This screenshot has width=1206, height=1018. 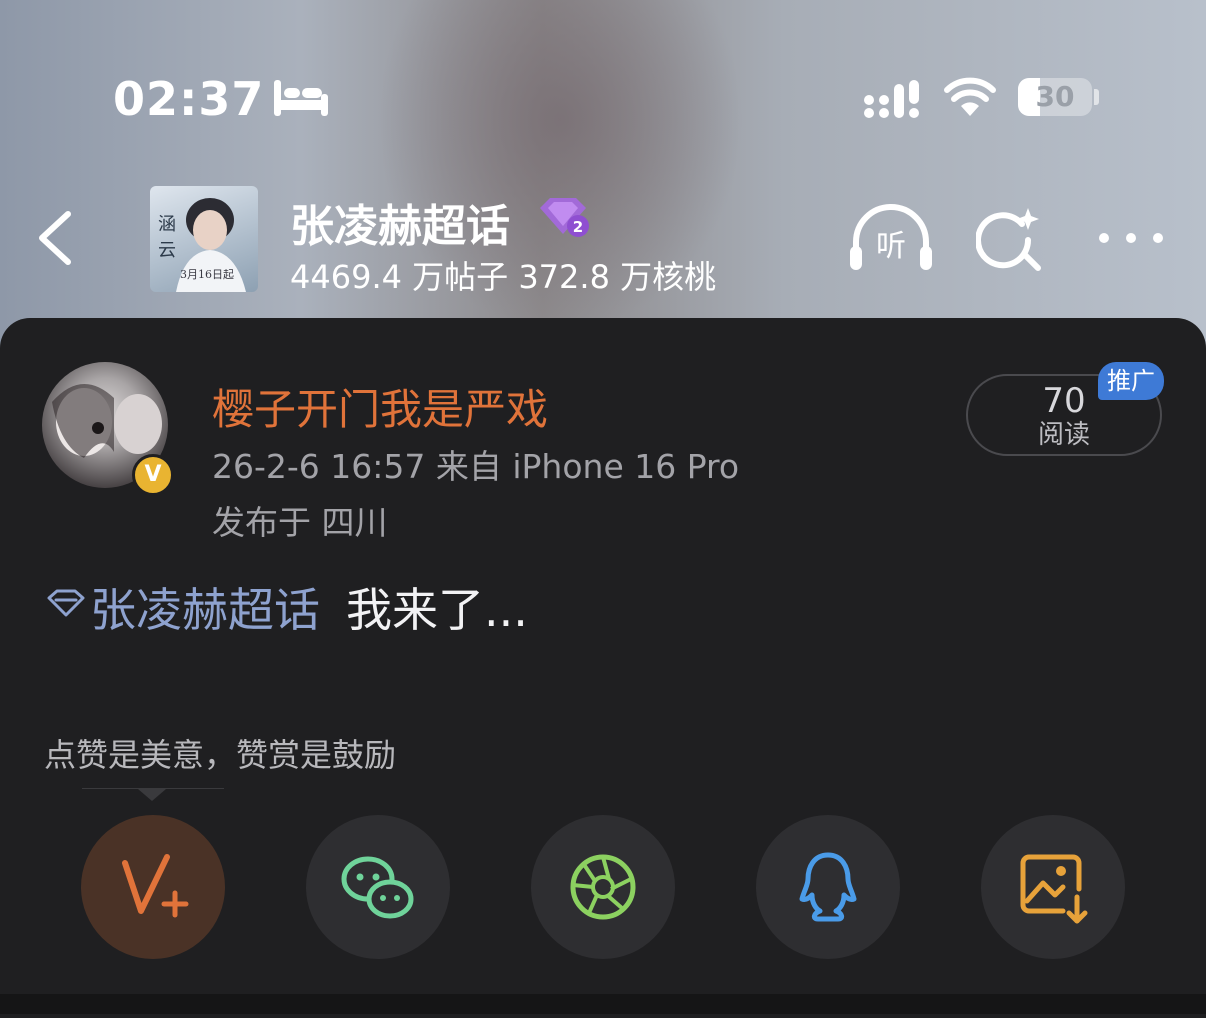 I want to click on ai-search-button, so click(x=1011, y=239).